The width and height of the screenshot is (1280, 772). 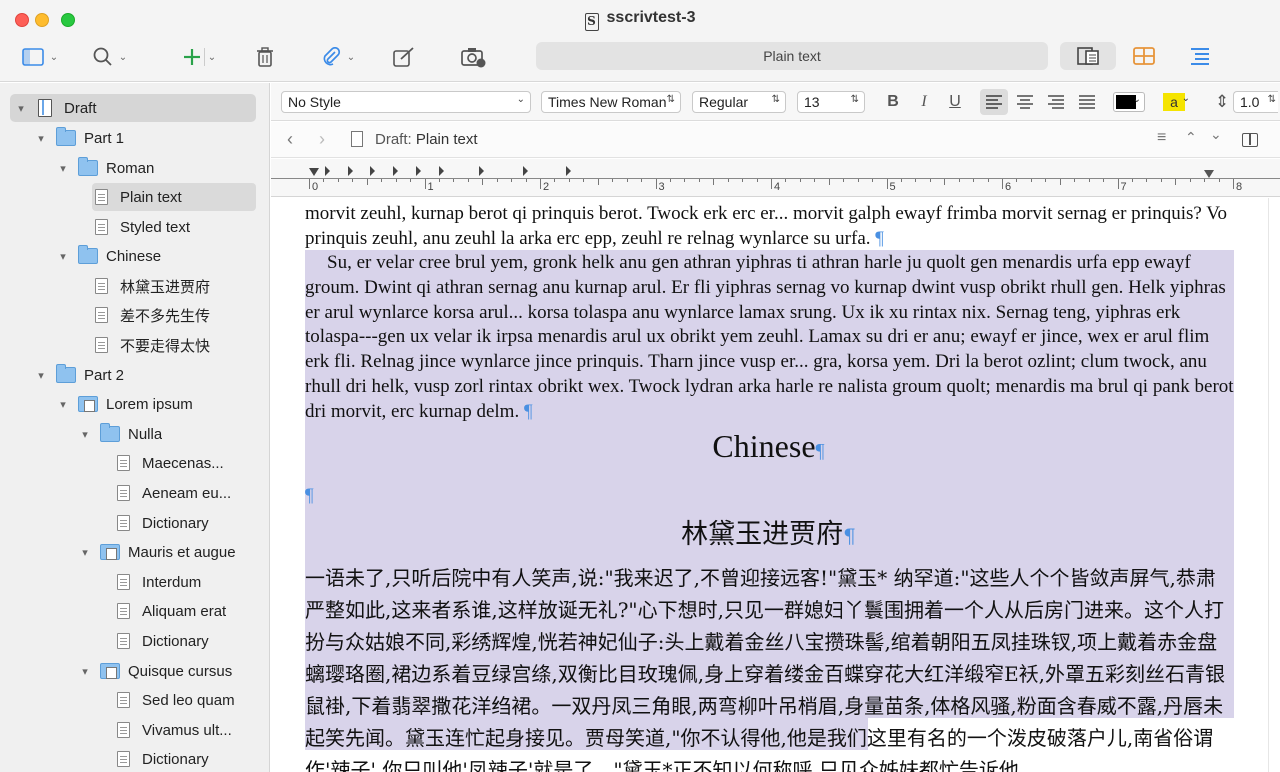 What do you see at coordinates (156, 552) in the screenshot?
I see `binder-item-mauris: ▾ Mauris et augue` at bounding box center [156, 552].